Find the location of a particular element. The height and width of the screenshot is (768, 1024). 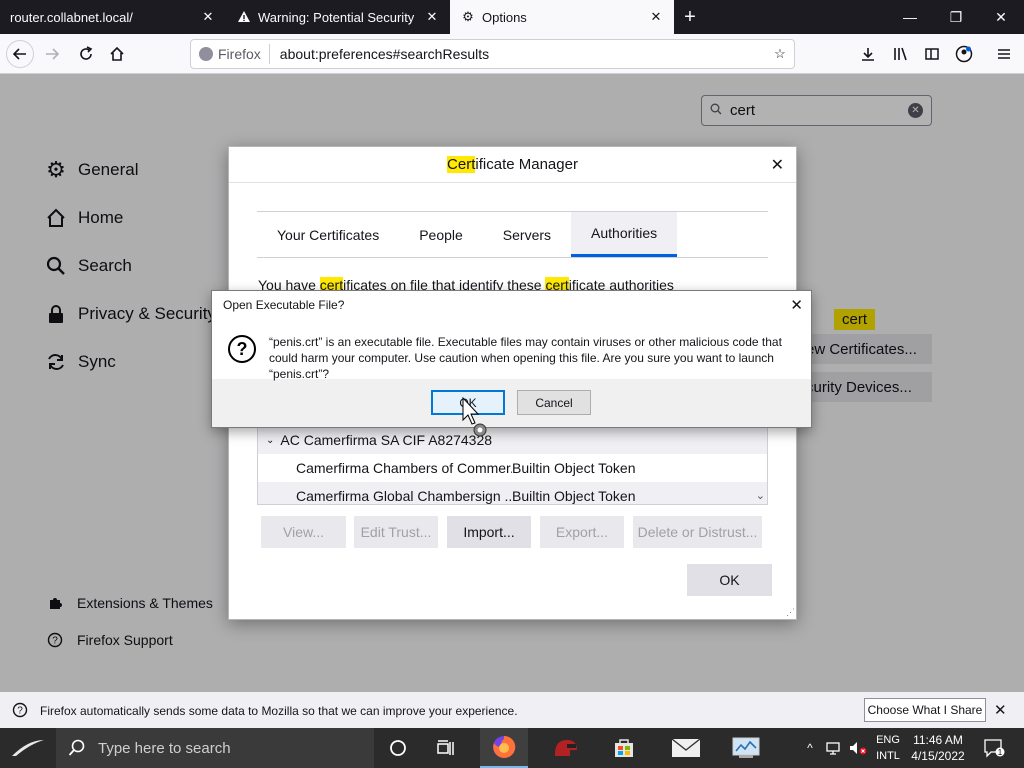

start-logo-icon is located at coordinates (28, 748).